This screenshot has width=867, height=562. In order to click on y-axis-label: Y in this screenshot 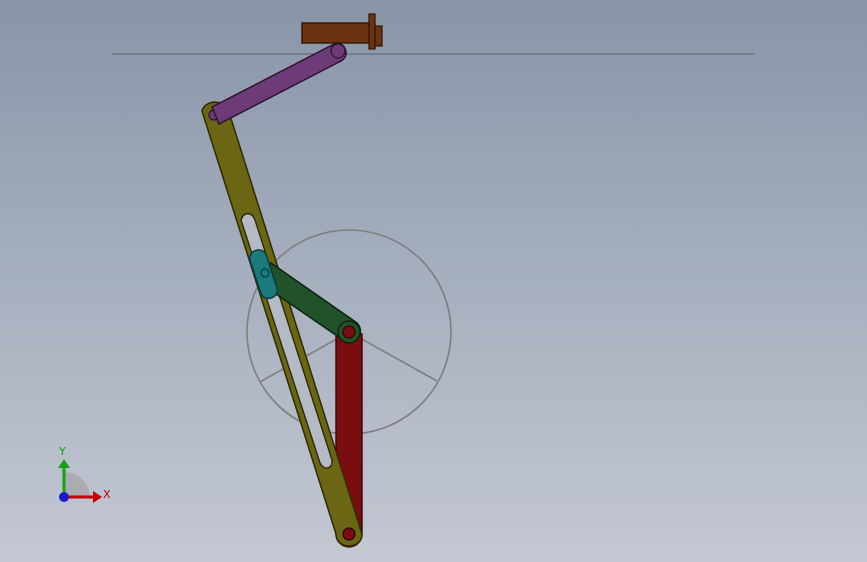, I will do `click(62, 451)`.